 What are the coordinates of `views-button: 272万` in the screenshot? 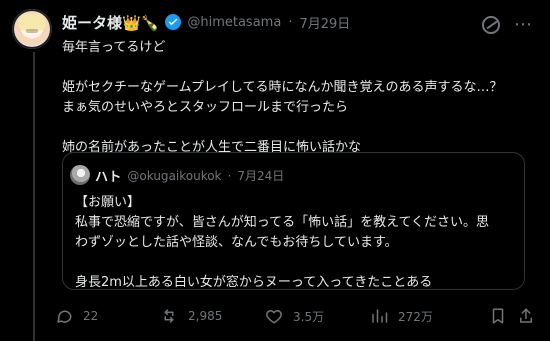 It's located at (422, 316).